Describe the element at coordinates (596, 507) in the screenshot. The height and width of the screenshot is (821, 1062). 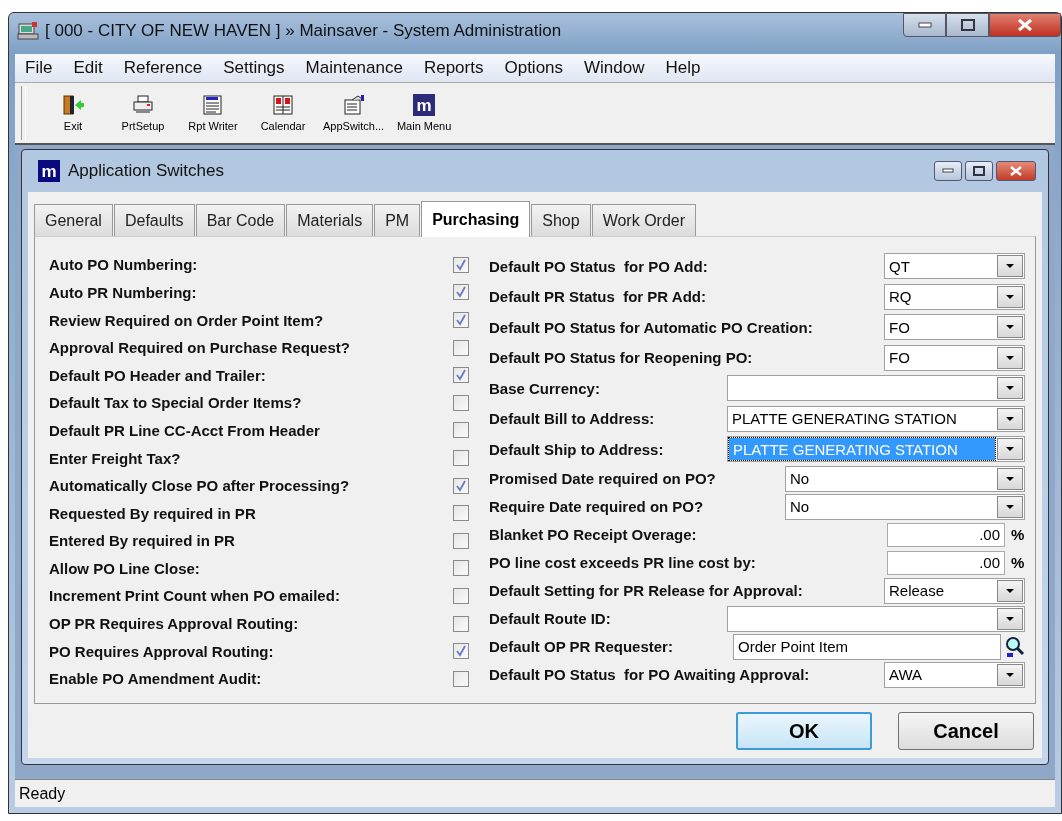
I see `setting-label: Require Date required on PO?` at that location.